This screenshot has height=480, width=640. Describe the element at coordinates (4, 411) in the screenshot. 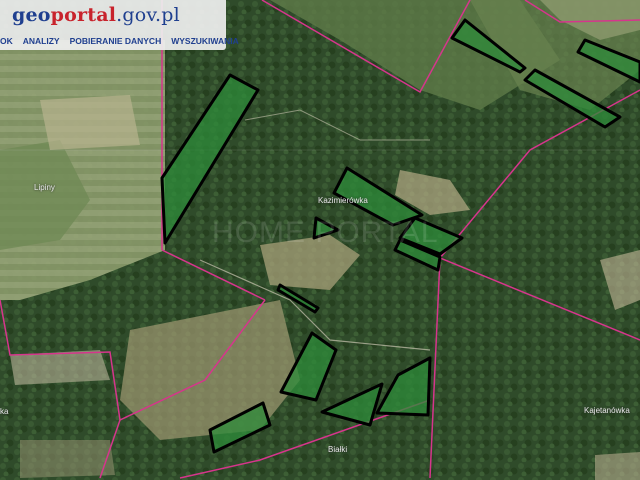

I see `place-label-partial: ka` at that location.